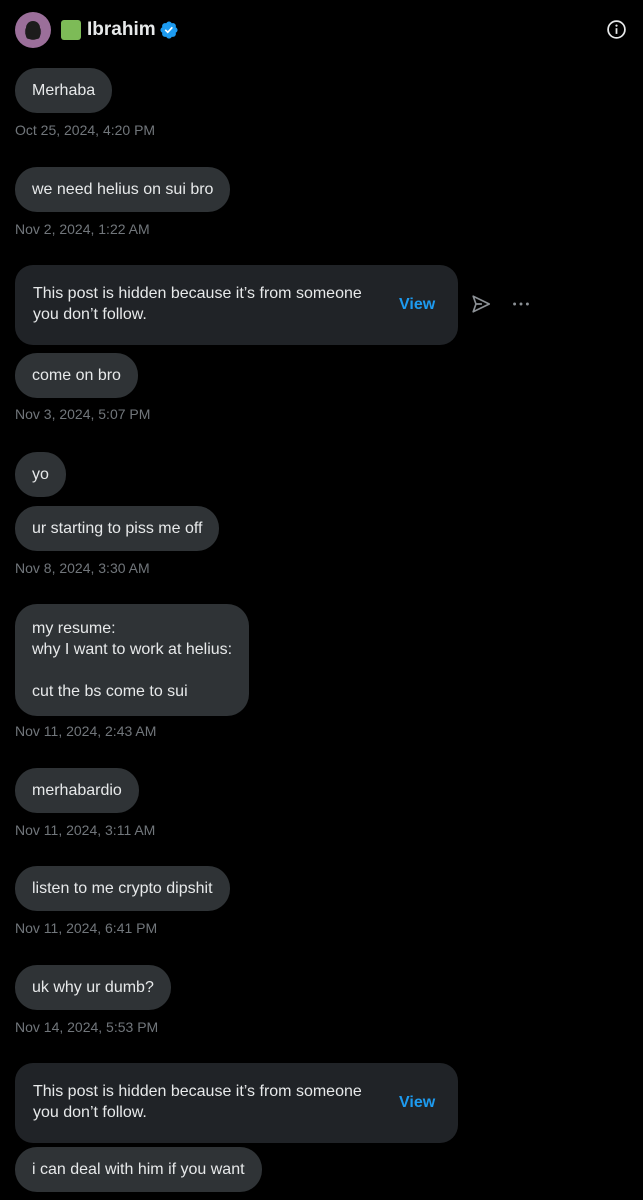 The height and width of the screenshot is (1200, 643). What do you see at coordinates (77, 790) in the screenshot?
I see `message-bubble: merhabardio` at bounding box center [77, 790].